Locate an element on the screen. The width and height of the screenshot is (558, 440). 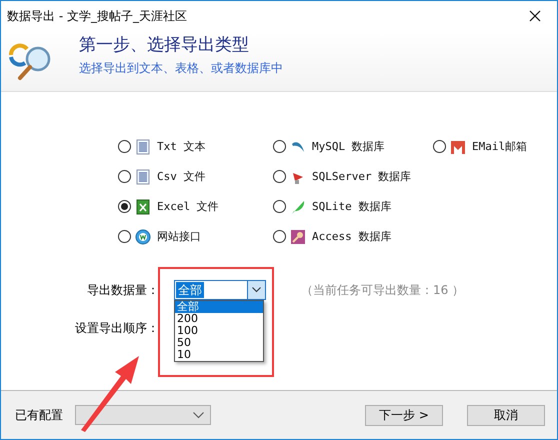
export-type-label: Csv 文件 is located at coordinates (181, 176).